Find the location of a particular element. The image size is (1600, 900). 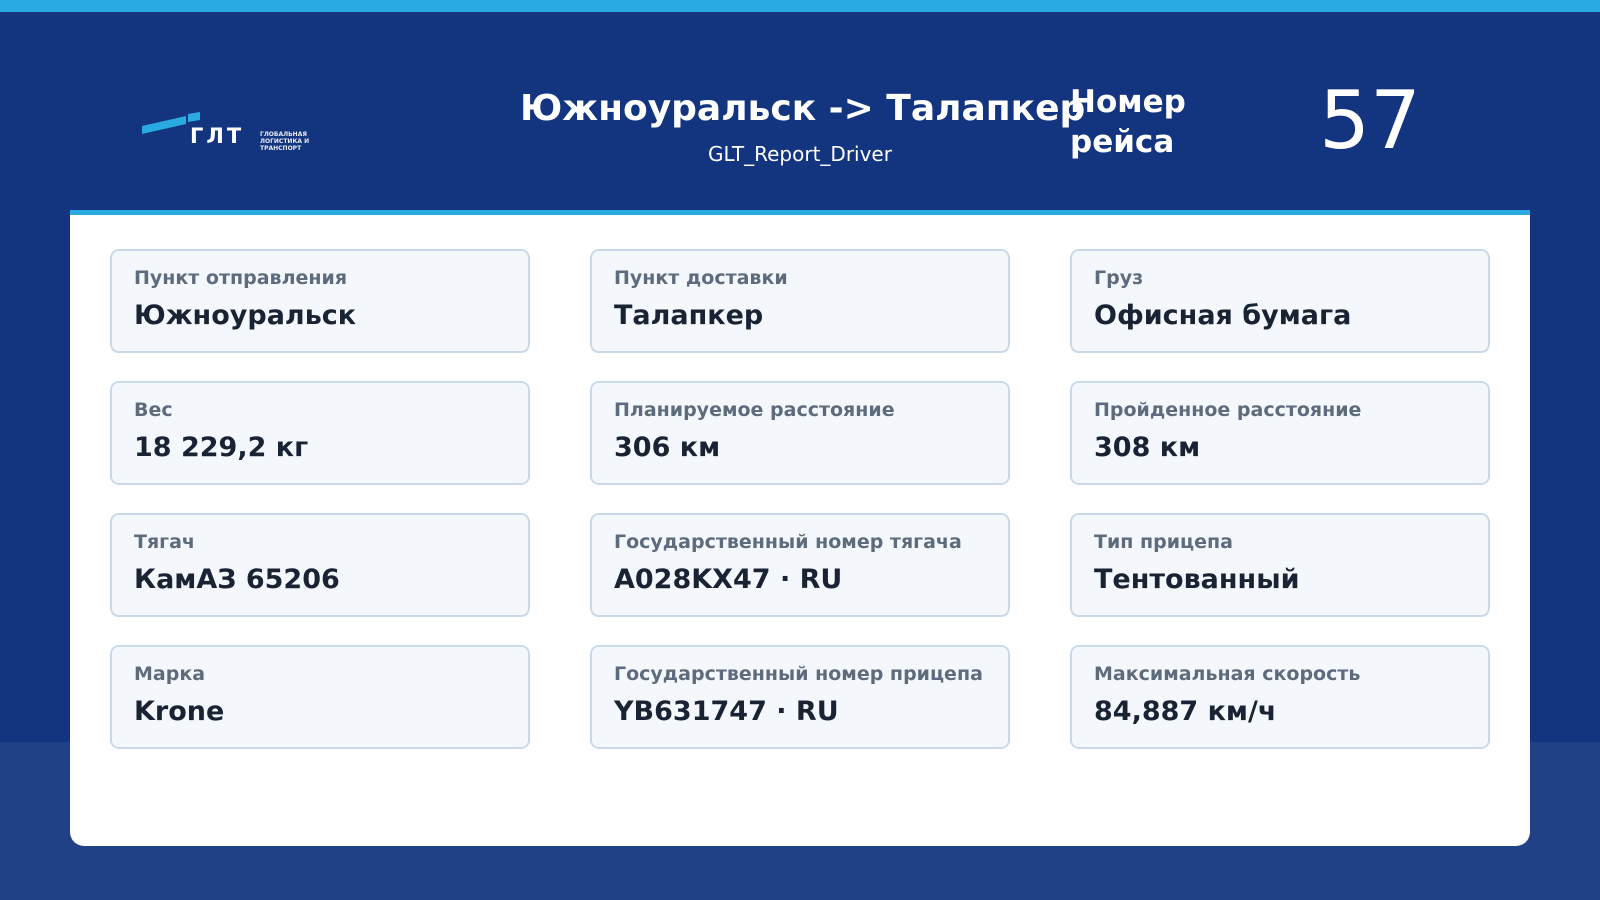

report-name: GLT_Report_Driver is located at coordinates (800, 154).